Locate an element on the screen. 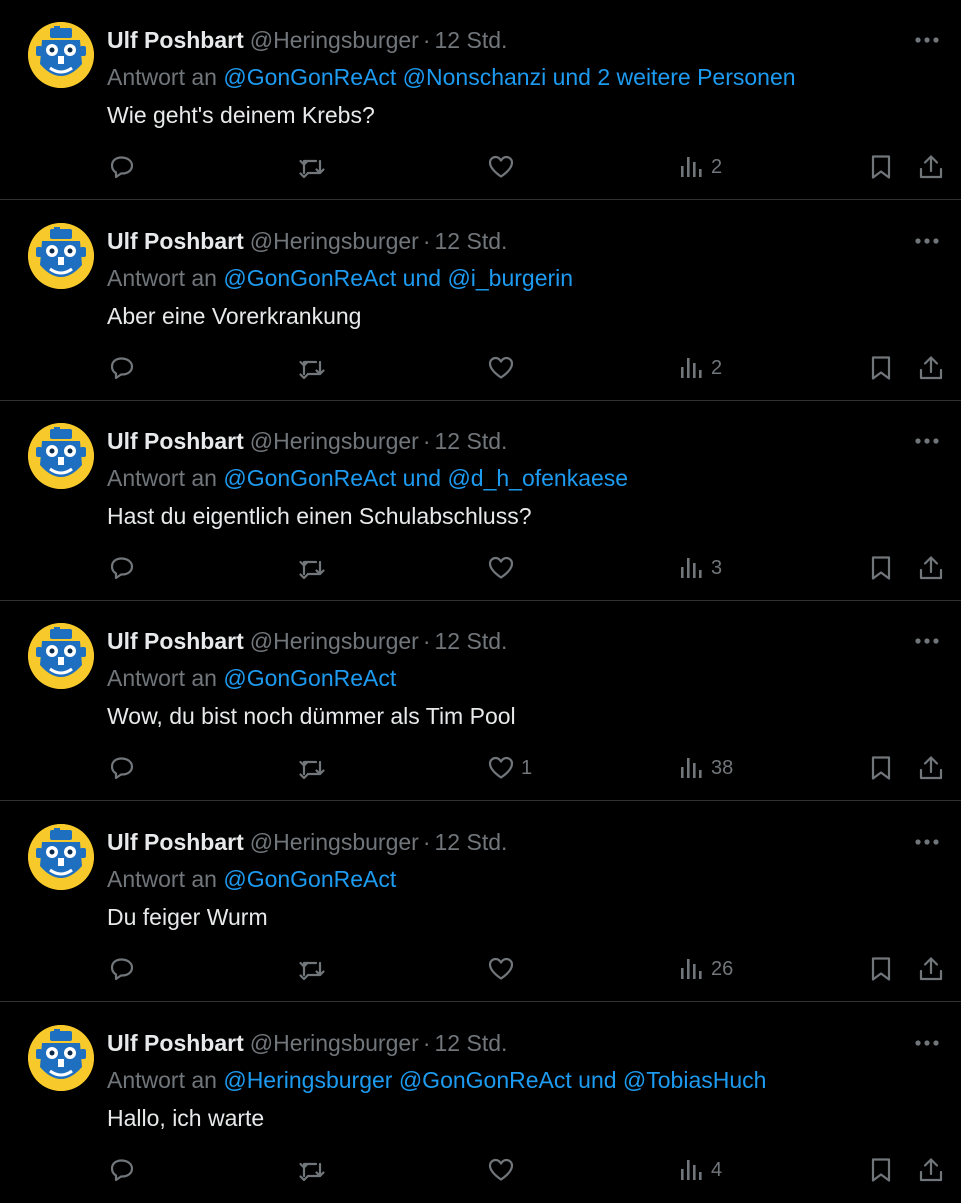  views-button: 3 is located at coordinates (699, 568).